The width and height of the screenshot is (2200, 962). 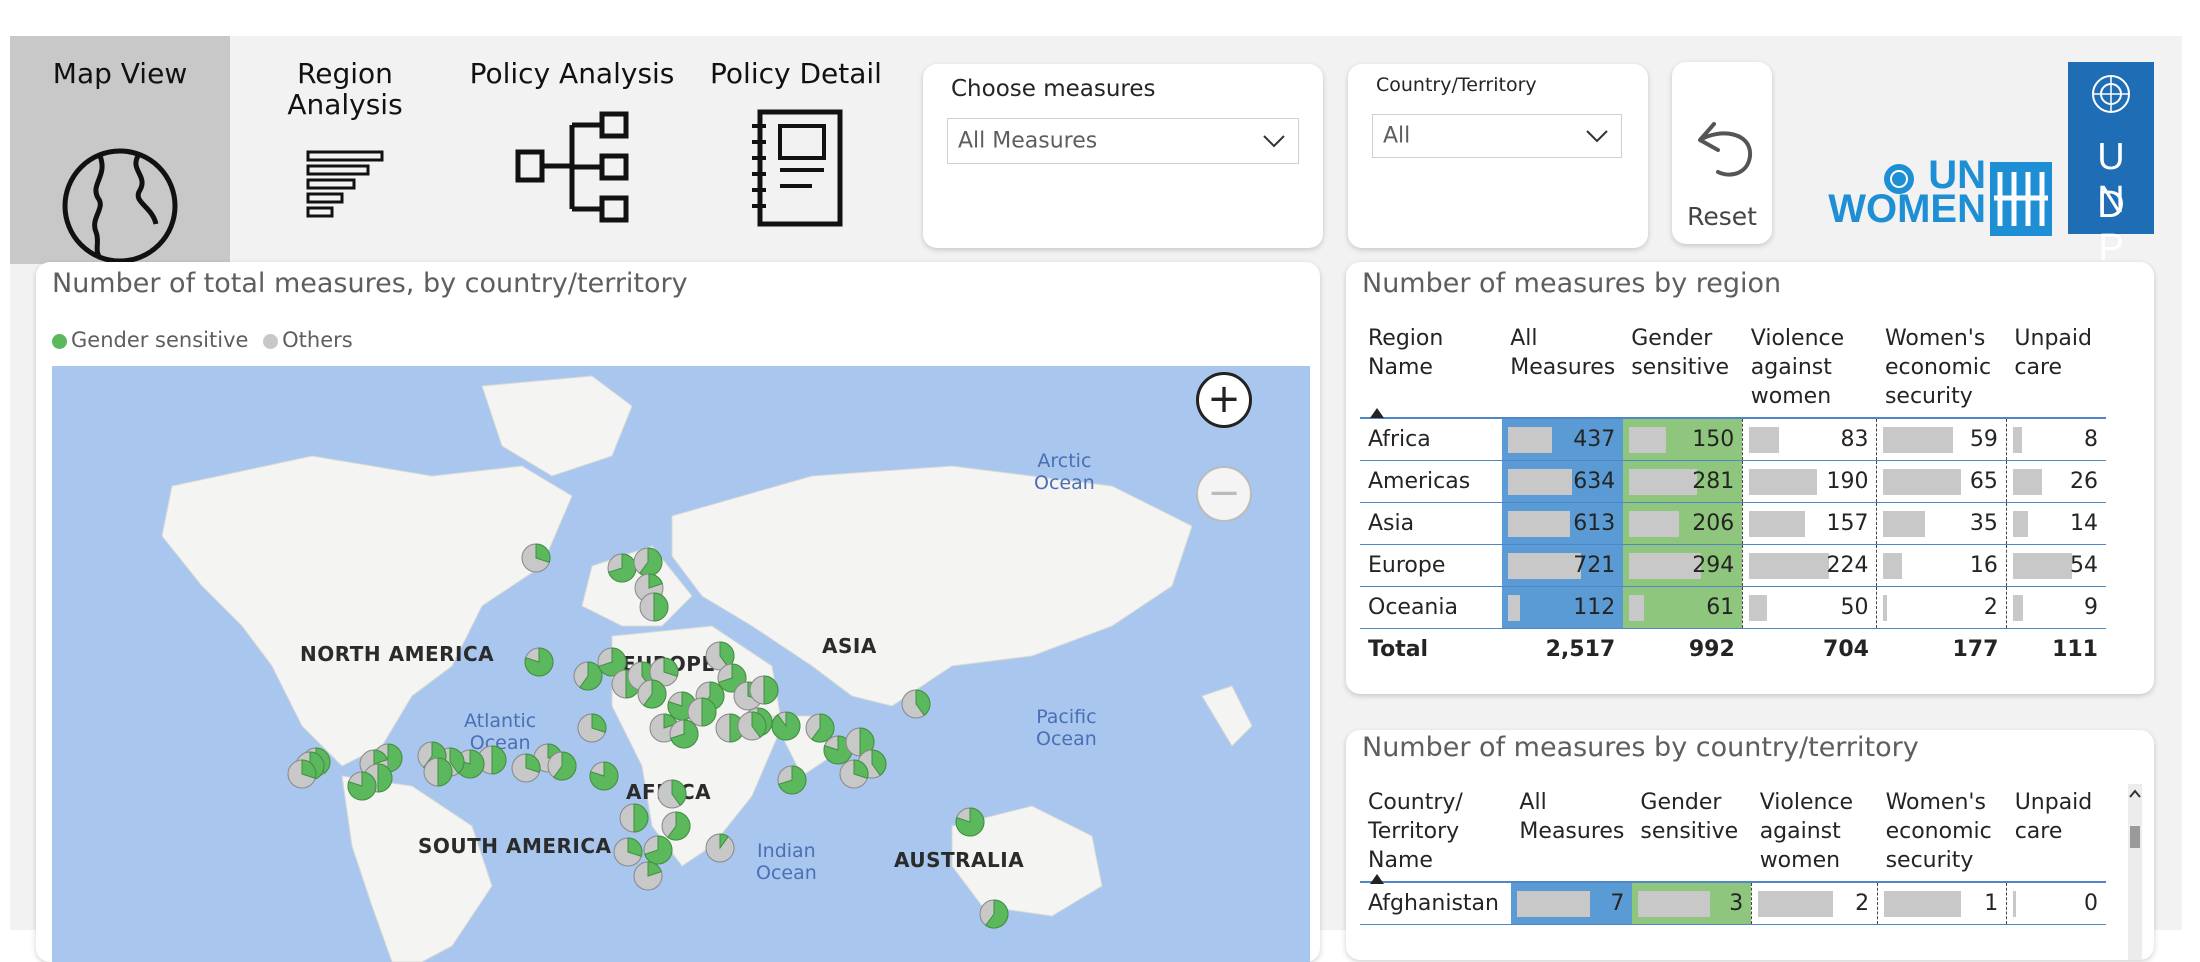 I want to click on tab-policy-detail: Policy Detail, so click(x=796, y=150).